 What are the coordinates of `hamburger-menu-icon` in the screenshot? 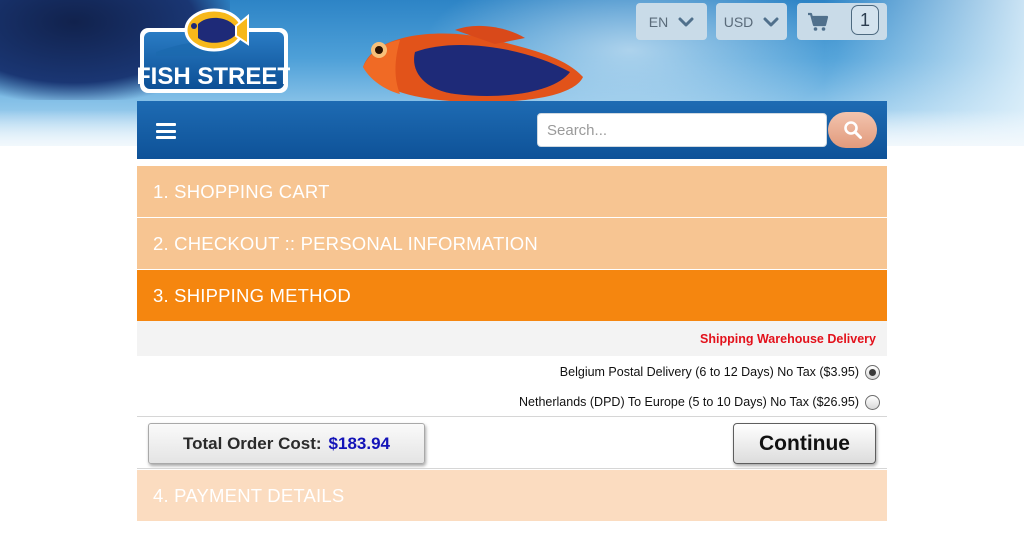 It's located at (166, 131).